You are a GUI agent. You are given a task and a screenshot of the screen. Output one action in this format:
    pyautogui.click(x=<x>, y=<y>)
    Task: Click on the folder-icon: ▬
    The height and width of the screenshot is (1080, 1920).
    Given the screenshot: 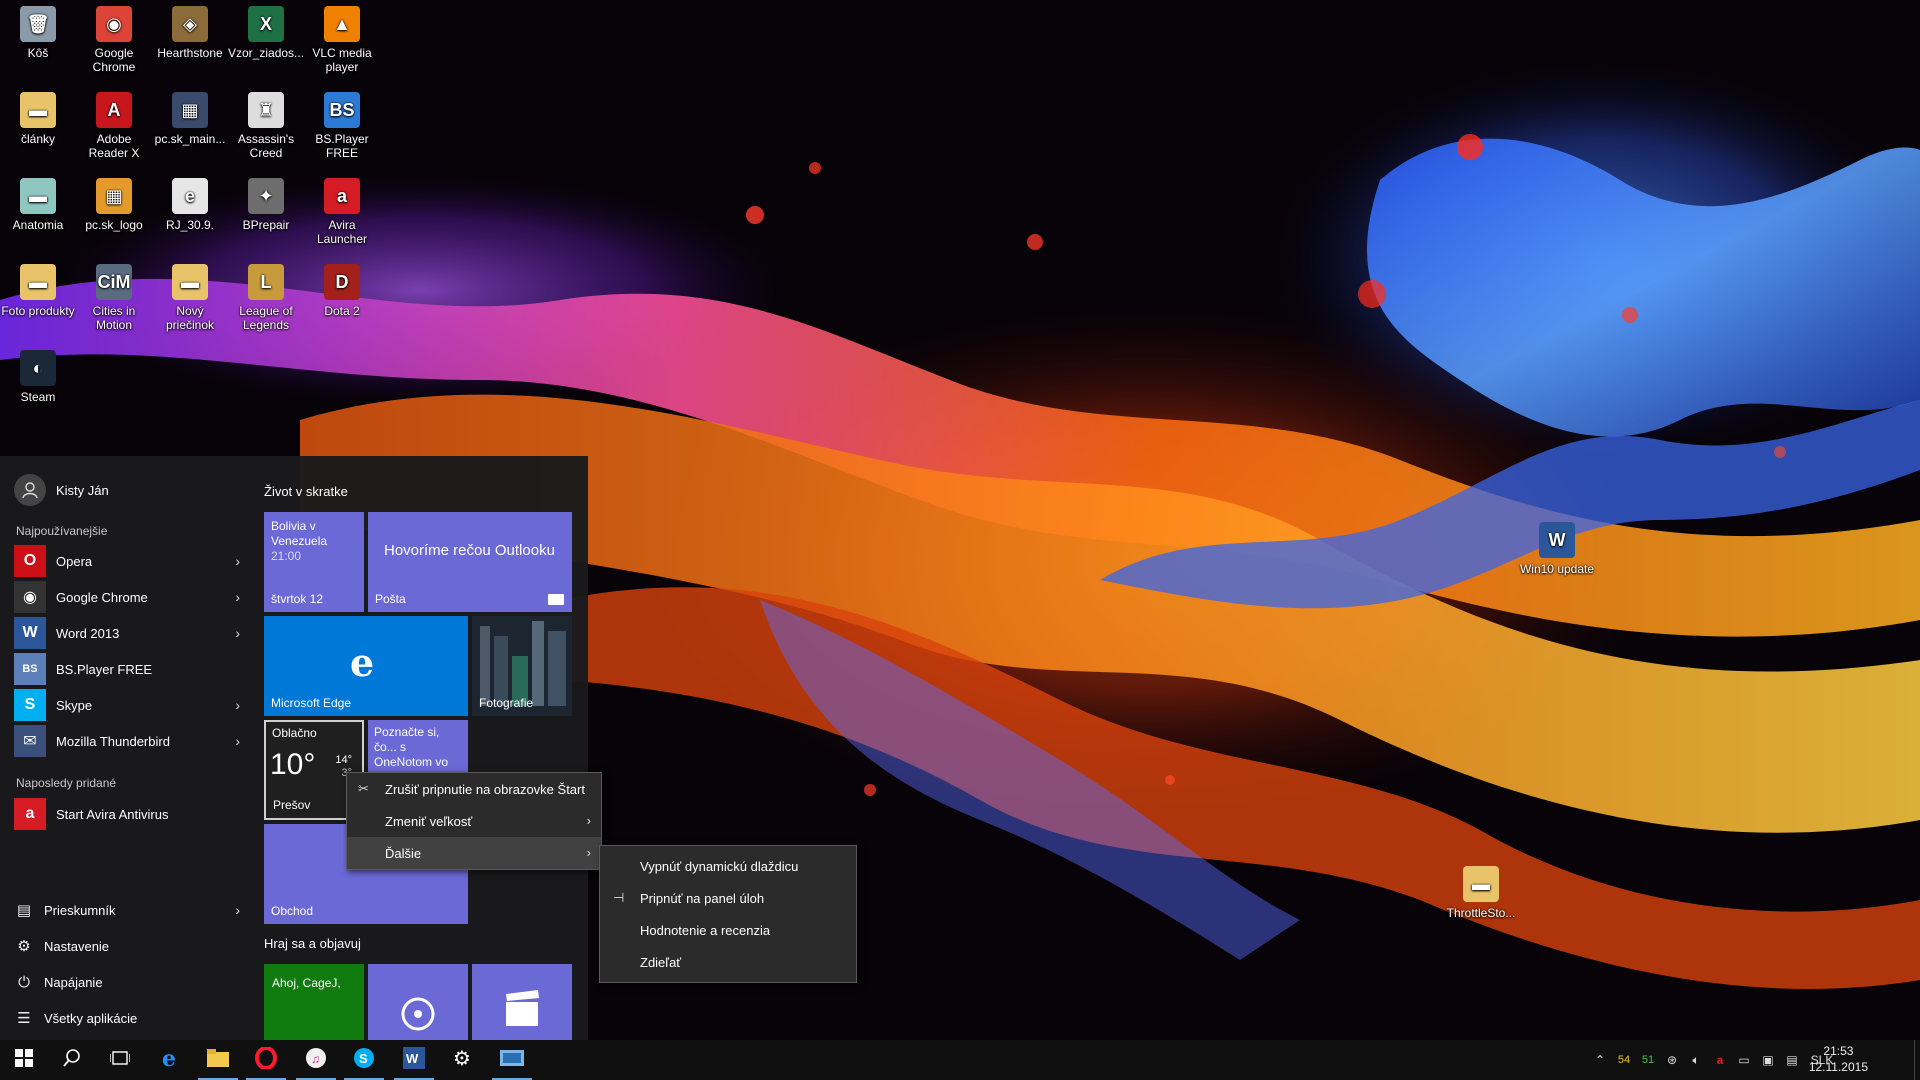 What is the action you would take?
    pyautogui.click(x=38, y=110)
    